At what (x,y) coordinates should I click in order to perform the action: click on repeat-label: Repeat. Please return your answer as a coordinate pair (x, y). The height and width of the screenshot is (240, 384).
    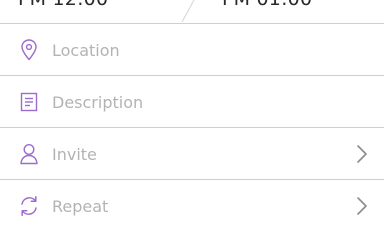
    Looking at the image, I should click on (80, 206).